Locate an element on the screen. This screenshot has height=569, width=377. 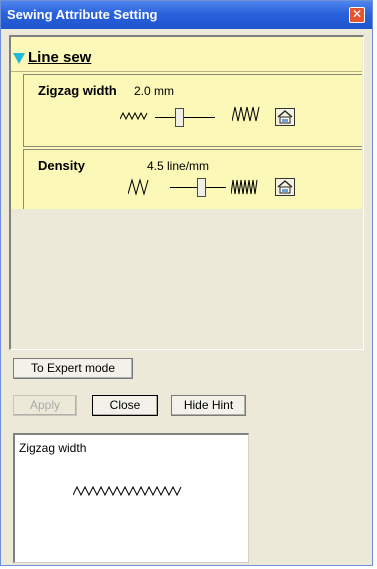
to-expert-mode-button: To Expert mode is located at coordinates (73, 368).